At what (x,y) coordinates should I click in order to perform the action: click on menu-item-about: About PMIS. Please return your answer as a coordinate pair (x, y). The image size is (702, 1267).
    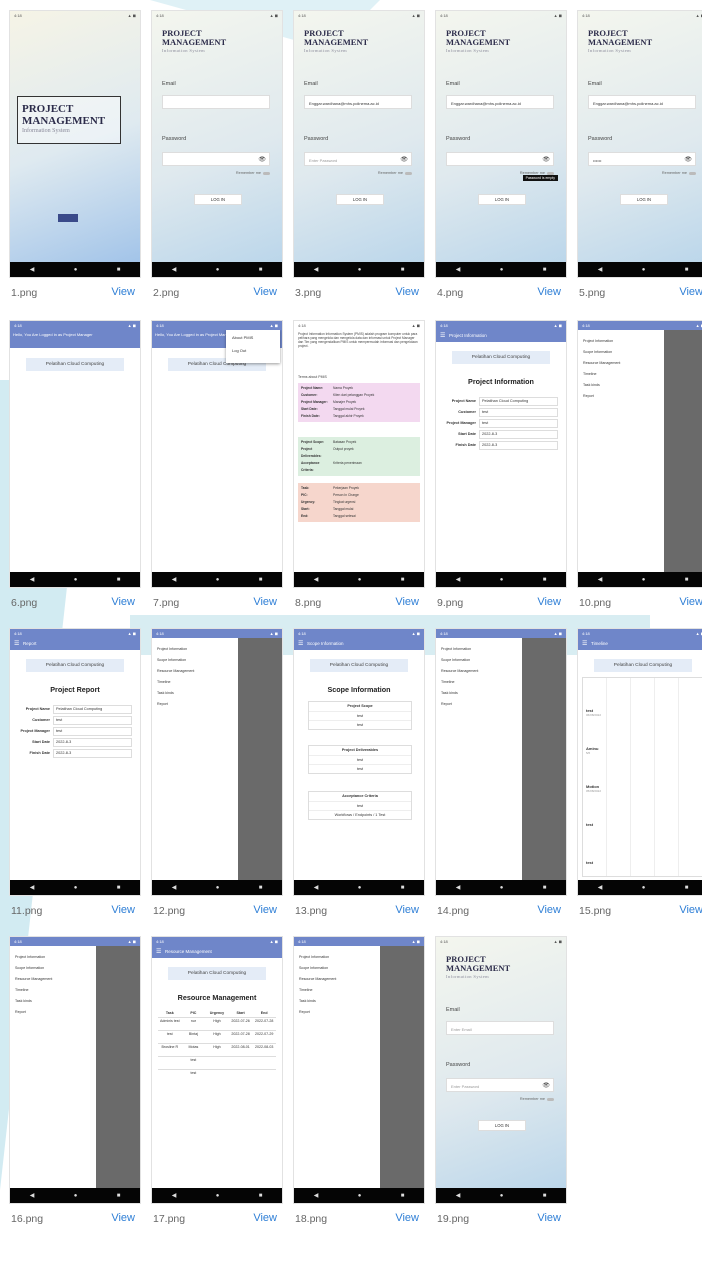
    Looking at the image, I should click on (253, 334).